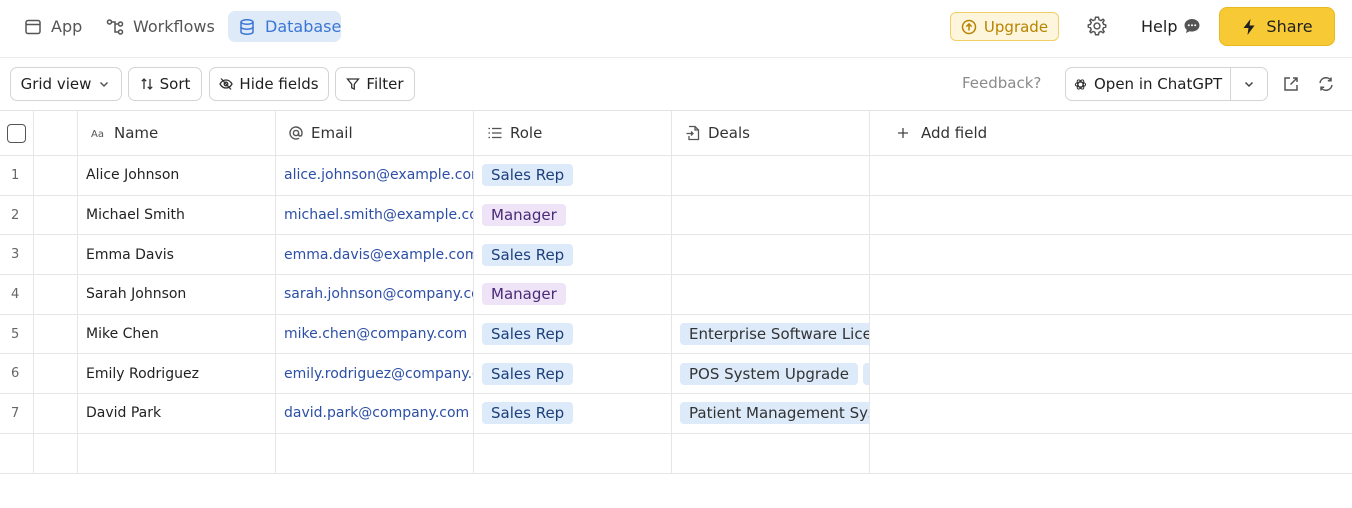 This screenshot has width=1352, height=508. I want to click on name-value: Michael Smith, so click(135, 215).